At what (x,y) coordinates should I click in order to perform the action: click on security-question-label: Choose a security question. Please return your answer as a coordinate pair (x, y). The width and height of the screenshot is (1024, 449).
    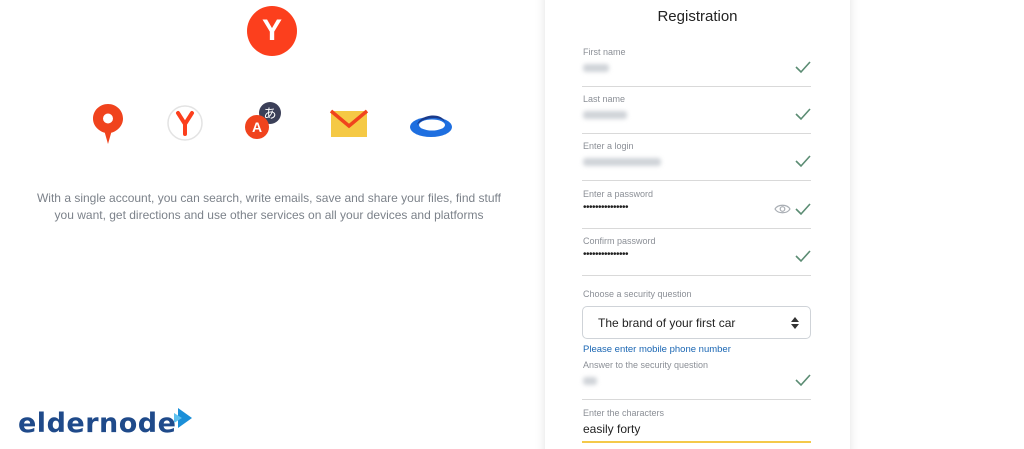
    Looking at the image, I should click on (637, 294).